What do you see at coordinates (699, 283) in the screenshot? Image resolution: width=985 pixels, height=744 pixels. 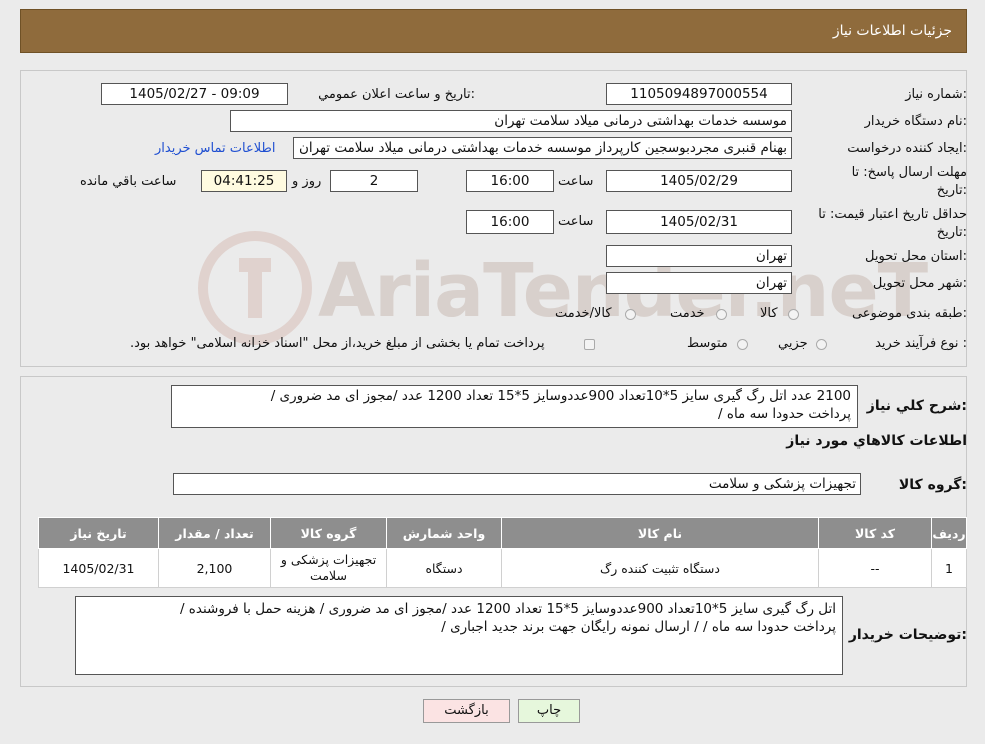 I see `delivery-city-field: تهران` at bounding box center [699, 283].